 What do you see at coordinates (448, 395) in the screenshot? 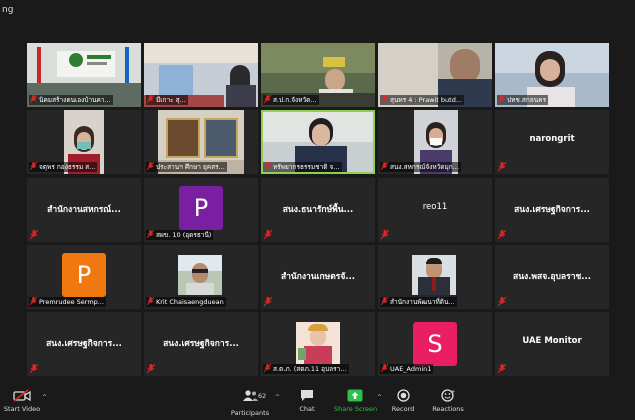
I see `reactions-icon: +` at bounding box center [448, 395].